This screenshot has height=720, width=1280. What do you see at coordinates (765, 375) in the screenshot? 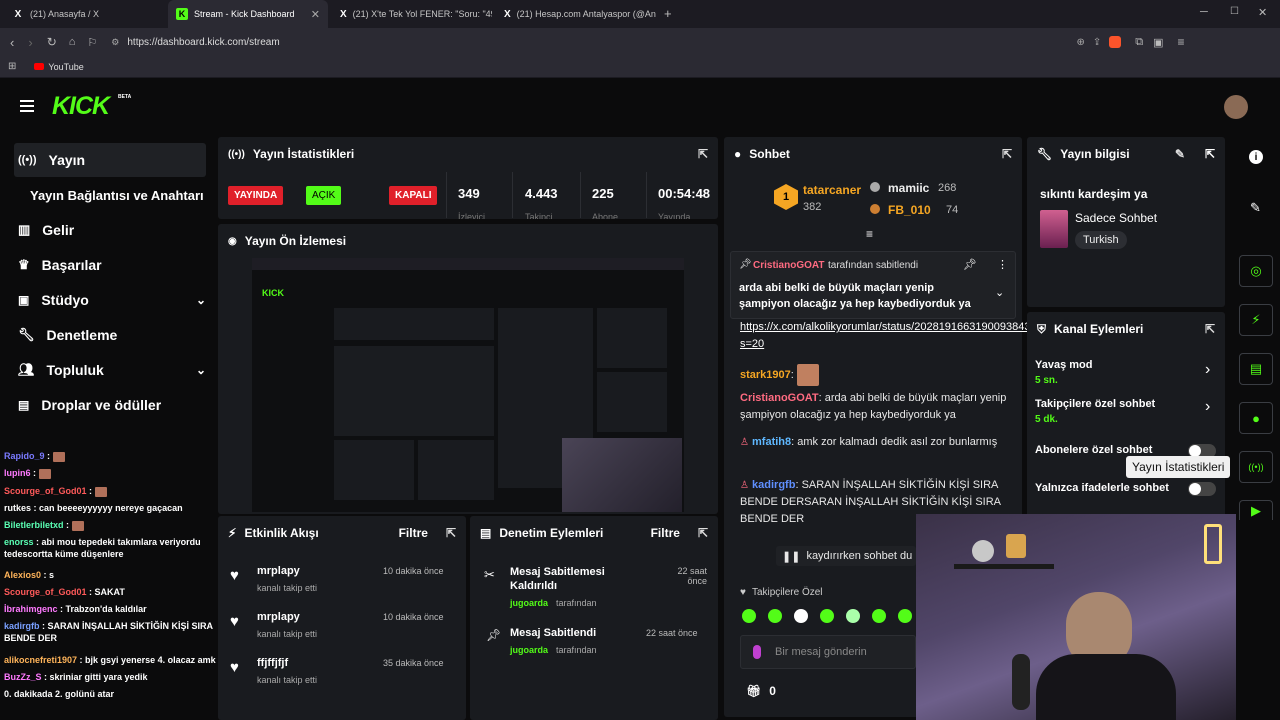
I see `chat-username: stark1907` at bounding box center [765, 375].